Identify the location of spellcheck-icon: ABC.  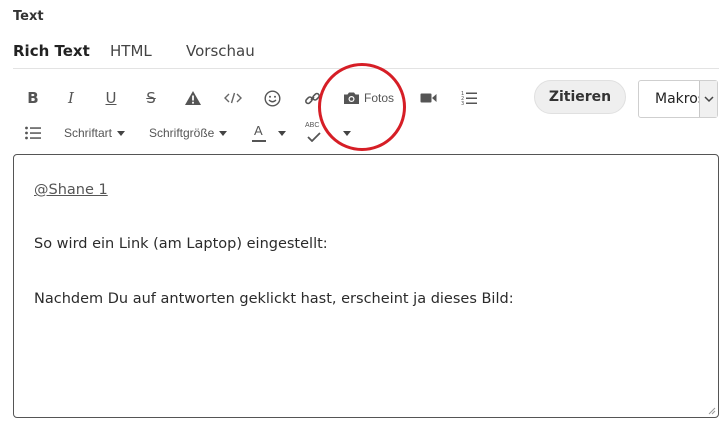
(314, 133).